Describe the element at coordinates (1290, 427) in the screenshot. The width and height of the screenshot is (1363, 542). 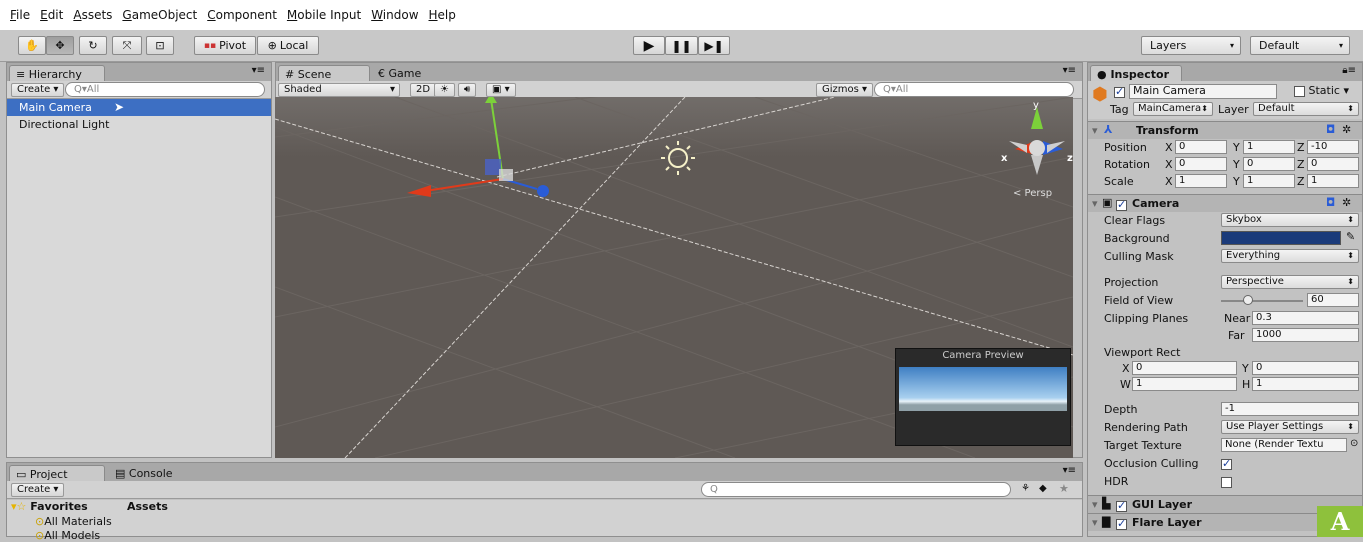
I see `rendering-path-dropdown: Use Player Settings ⬍` at that location.